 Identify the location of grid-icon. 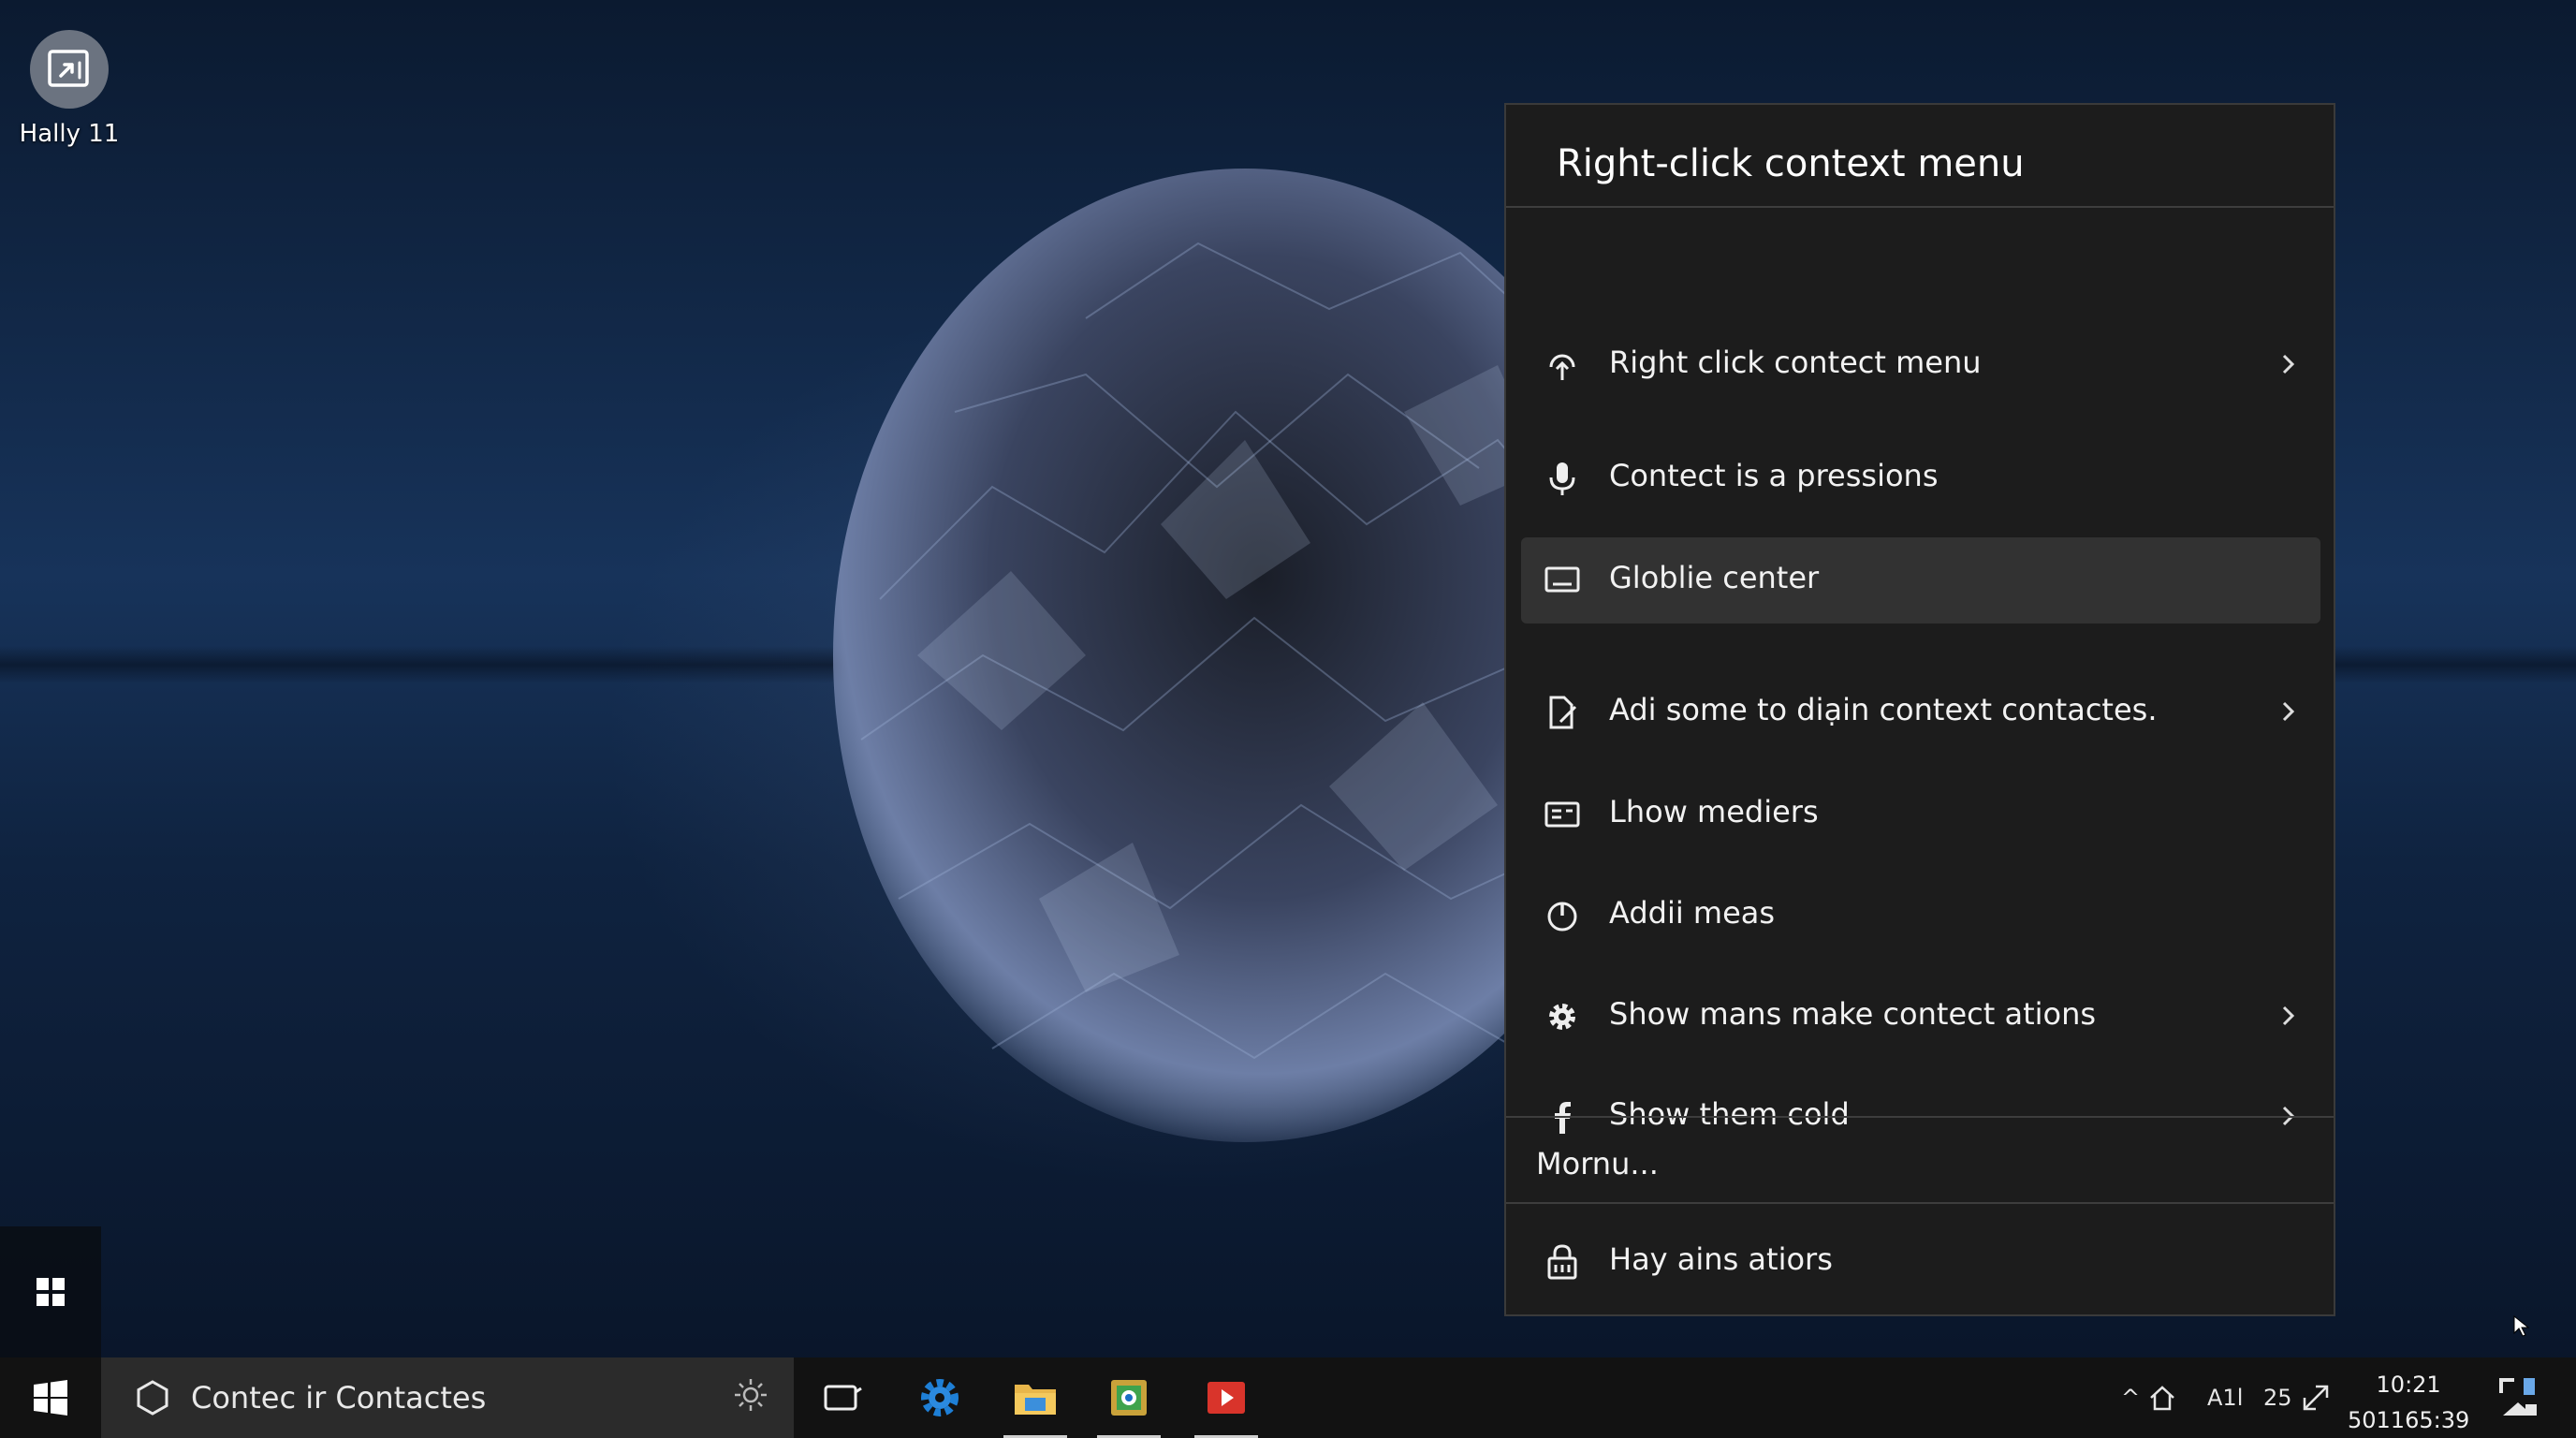
(51, 1292).